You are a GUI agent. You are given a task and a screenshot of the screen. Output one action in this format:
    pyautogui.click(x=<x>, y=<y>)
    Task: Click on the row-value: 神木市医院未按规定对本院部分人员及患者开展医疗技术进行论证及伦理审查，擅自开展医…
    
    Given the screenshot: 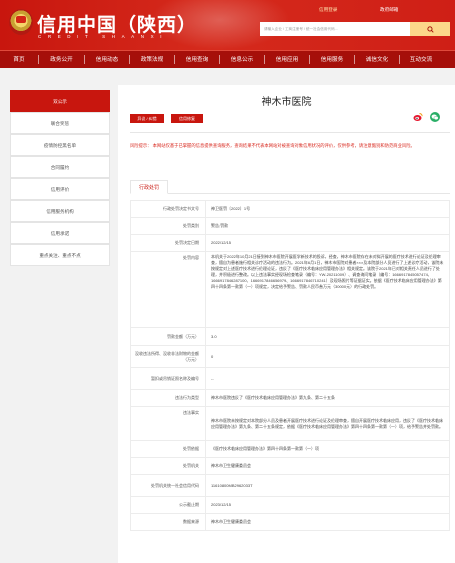 What is the action you would take?
    pyautogui.click(x=327, y=423)
    